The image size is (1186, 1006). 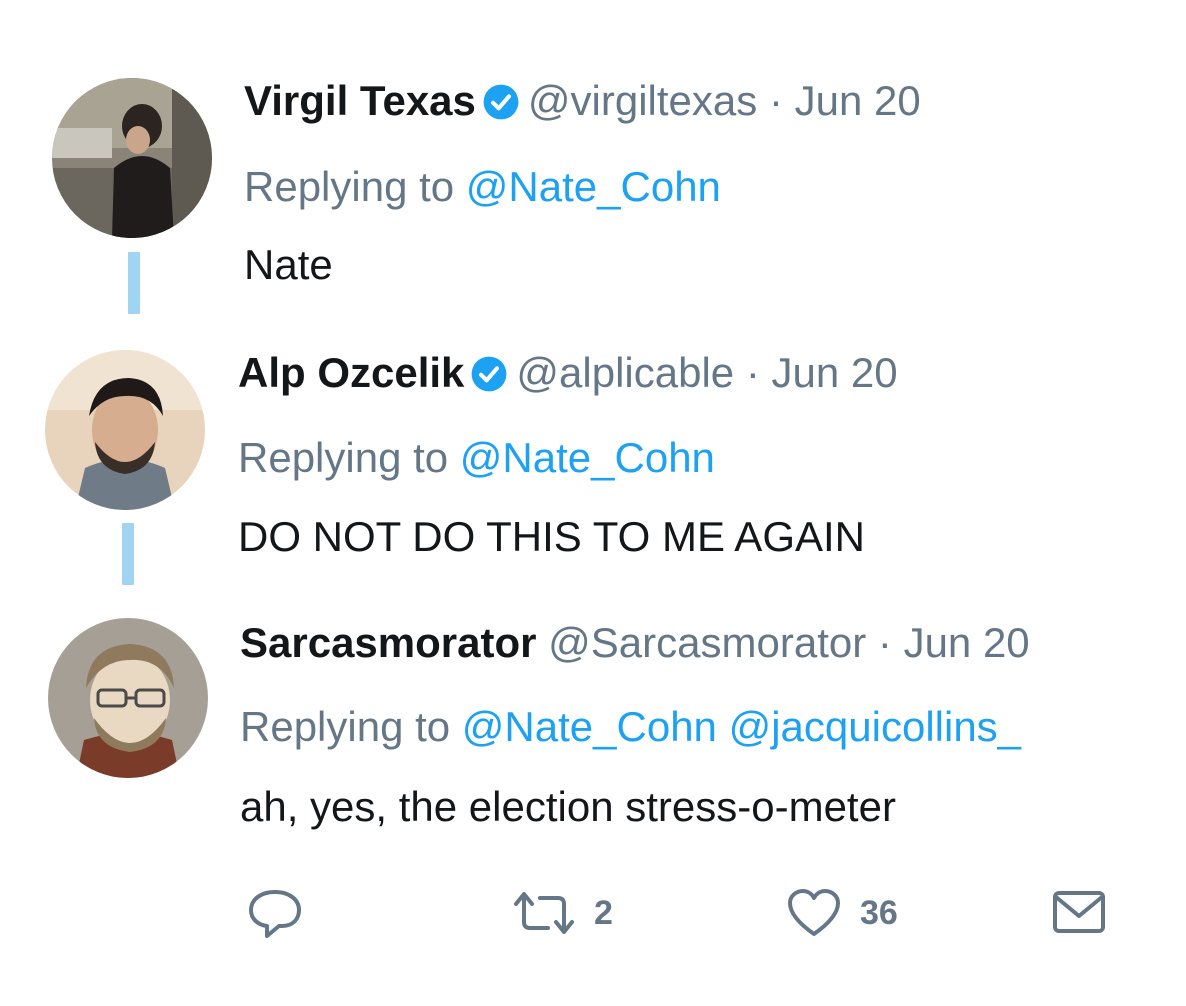 I want to click on tweet-actions: 2 36, so click(x=593, y=915).